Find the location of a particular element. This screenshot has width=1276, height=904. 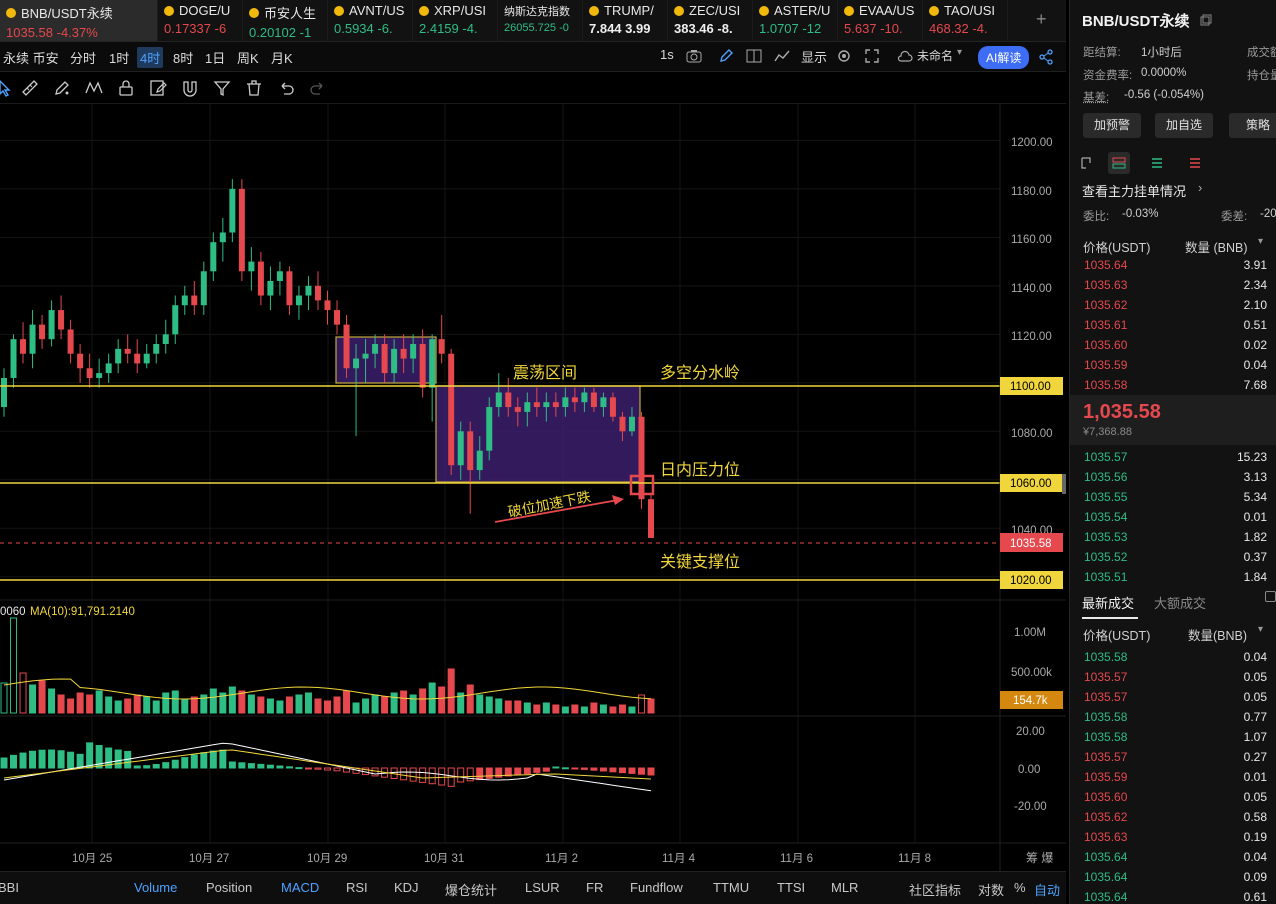

indicator-position: Position is located at coordinates (229, 887).